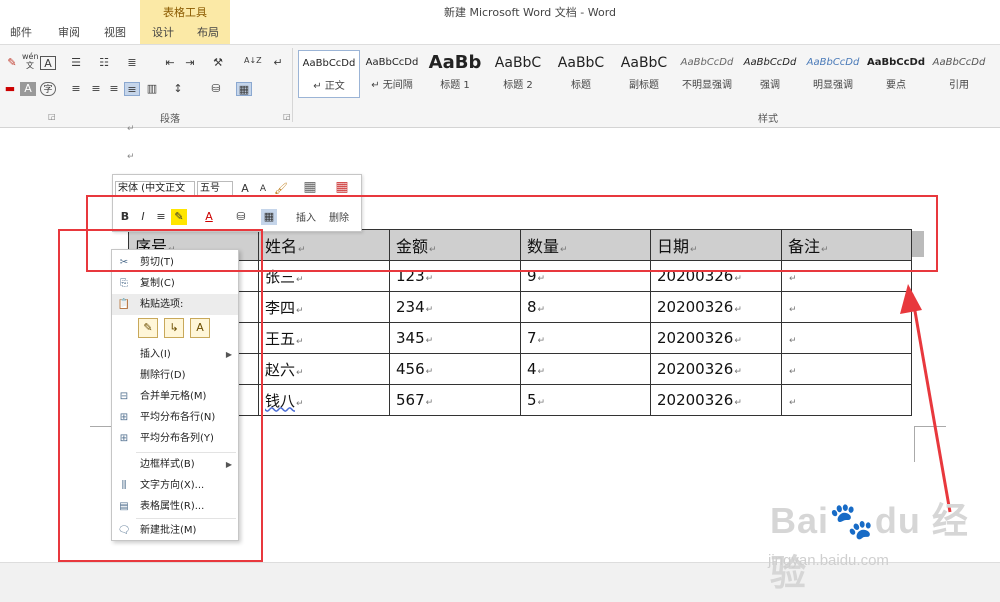 The height and width of the screenshot is (602, 1000). Describe the element at coordinates (208, 32) in the screenshot. I see `tab-layout: 布局` at that location.